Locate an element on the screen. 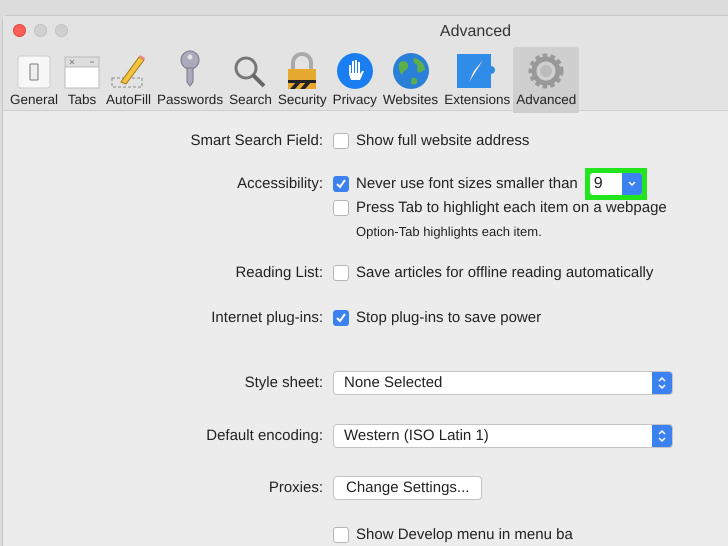 The image size is (728, 546). checkbox-label: Never use font sizes smaller than is located at coordinates (467, 184).